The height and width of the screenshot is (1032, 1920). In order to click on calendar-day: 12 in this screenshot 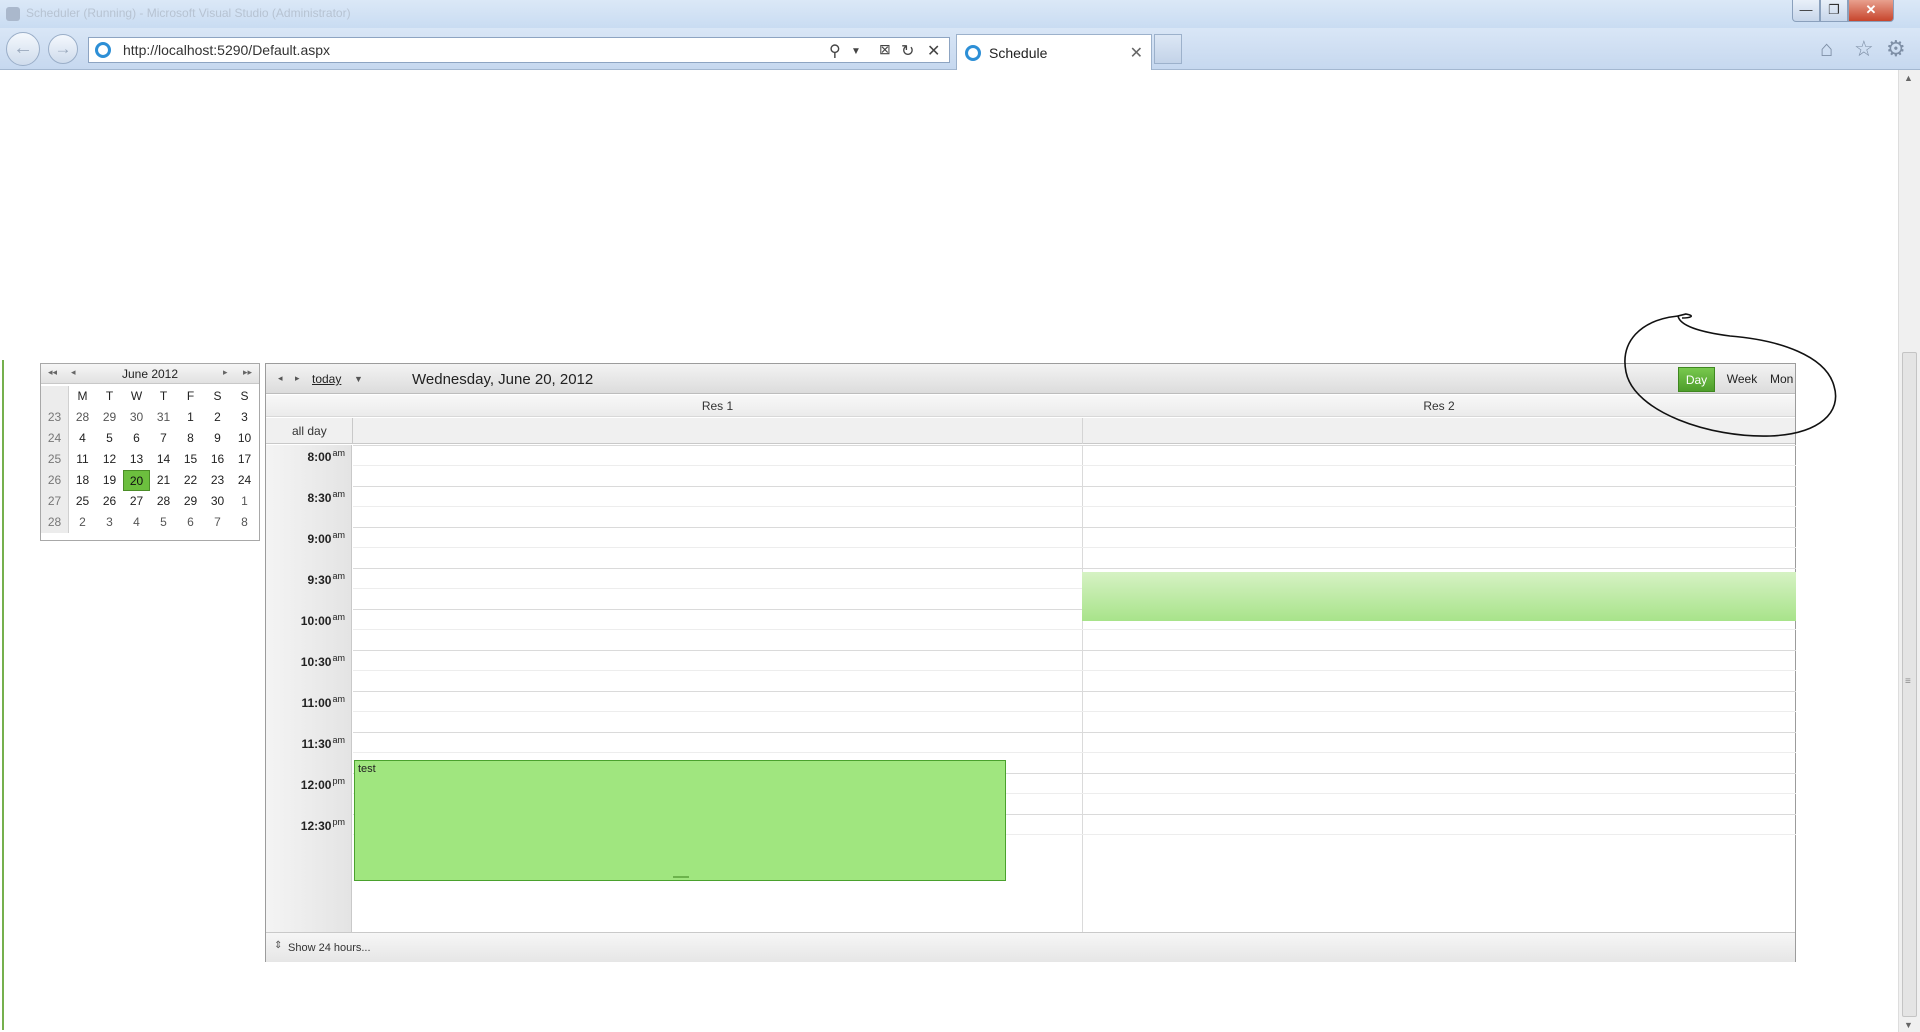, I will do `click(109, 459)`.